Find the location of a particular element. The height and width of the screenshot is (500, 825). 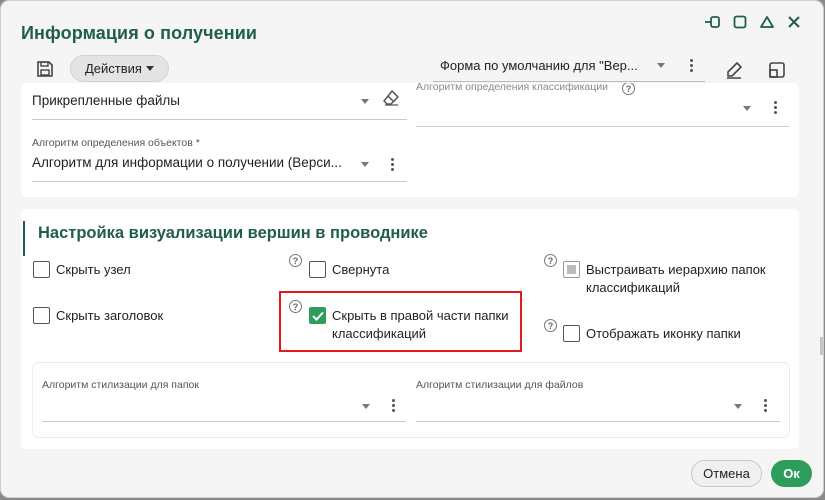

ok-button: Ок is located at coordinates (791, 473).